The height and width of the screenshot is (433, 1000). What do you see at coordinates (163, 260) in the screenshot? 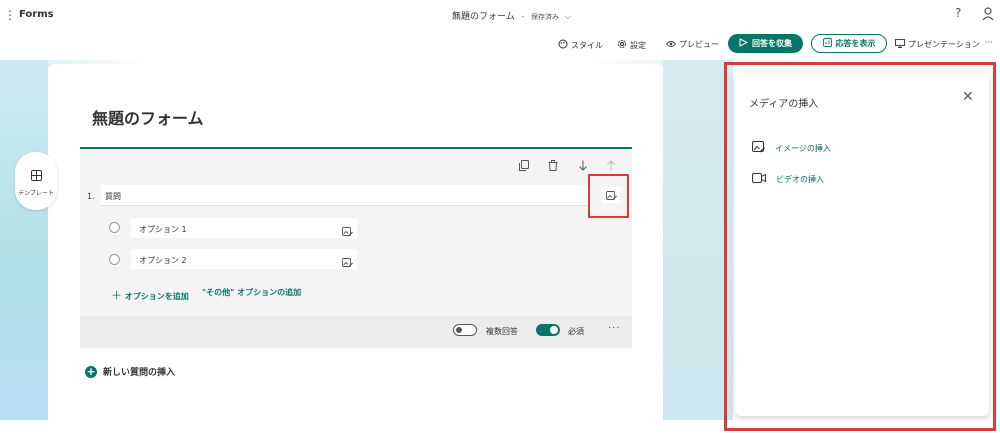
I see `option-text-2: オプション 2` at bounding box center [163, 260].